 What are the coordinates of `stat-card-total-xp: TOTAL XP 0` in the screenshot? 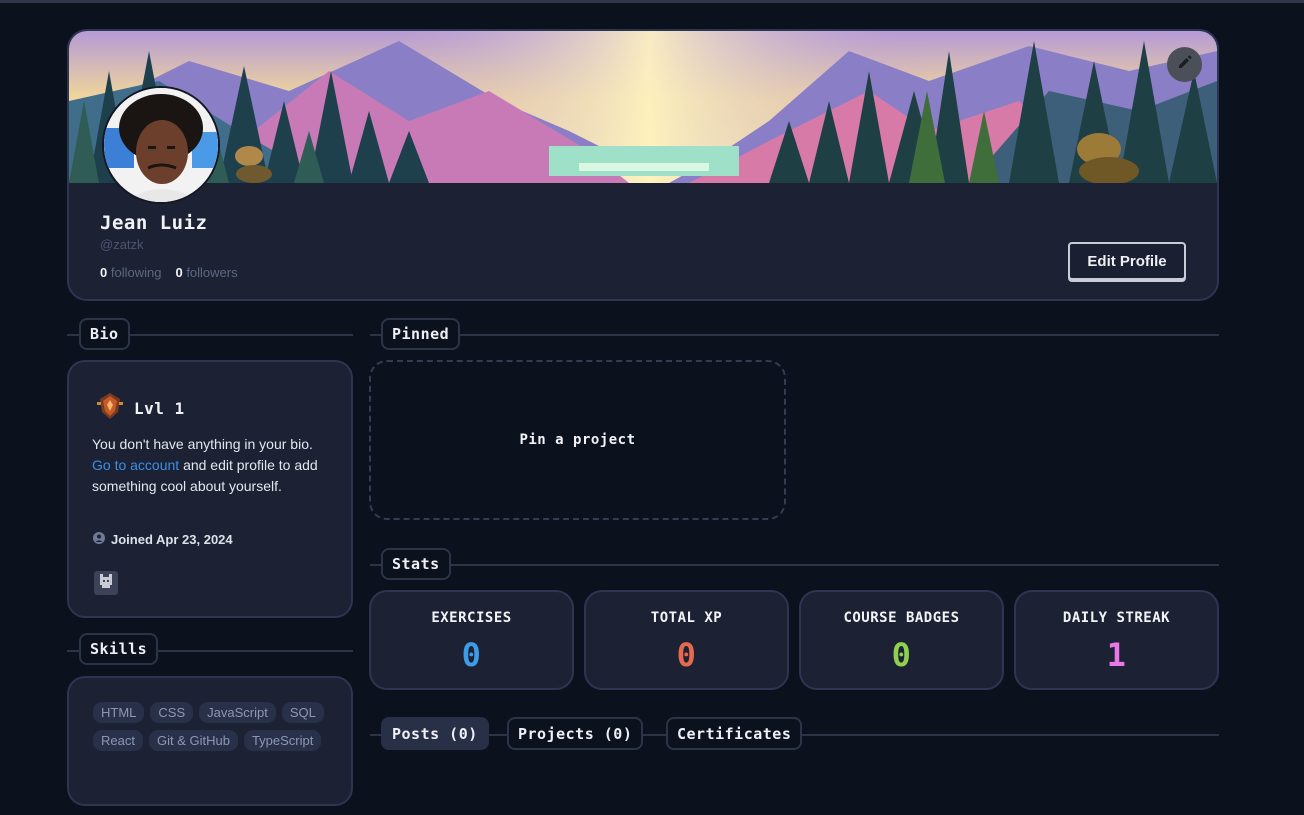 It's located at (686, 640).